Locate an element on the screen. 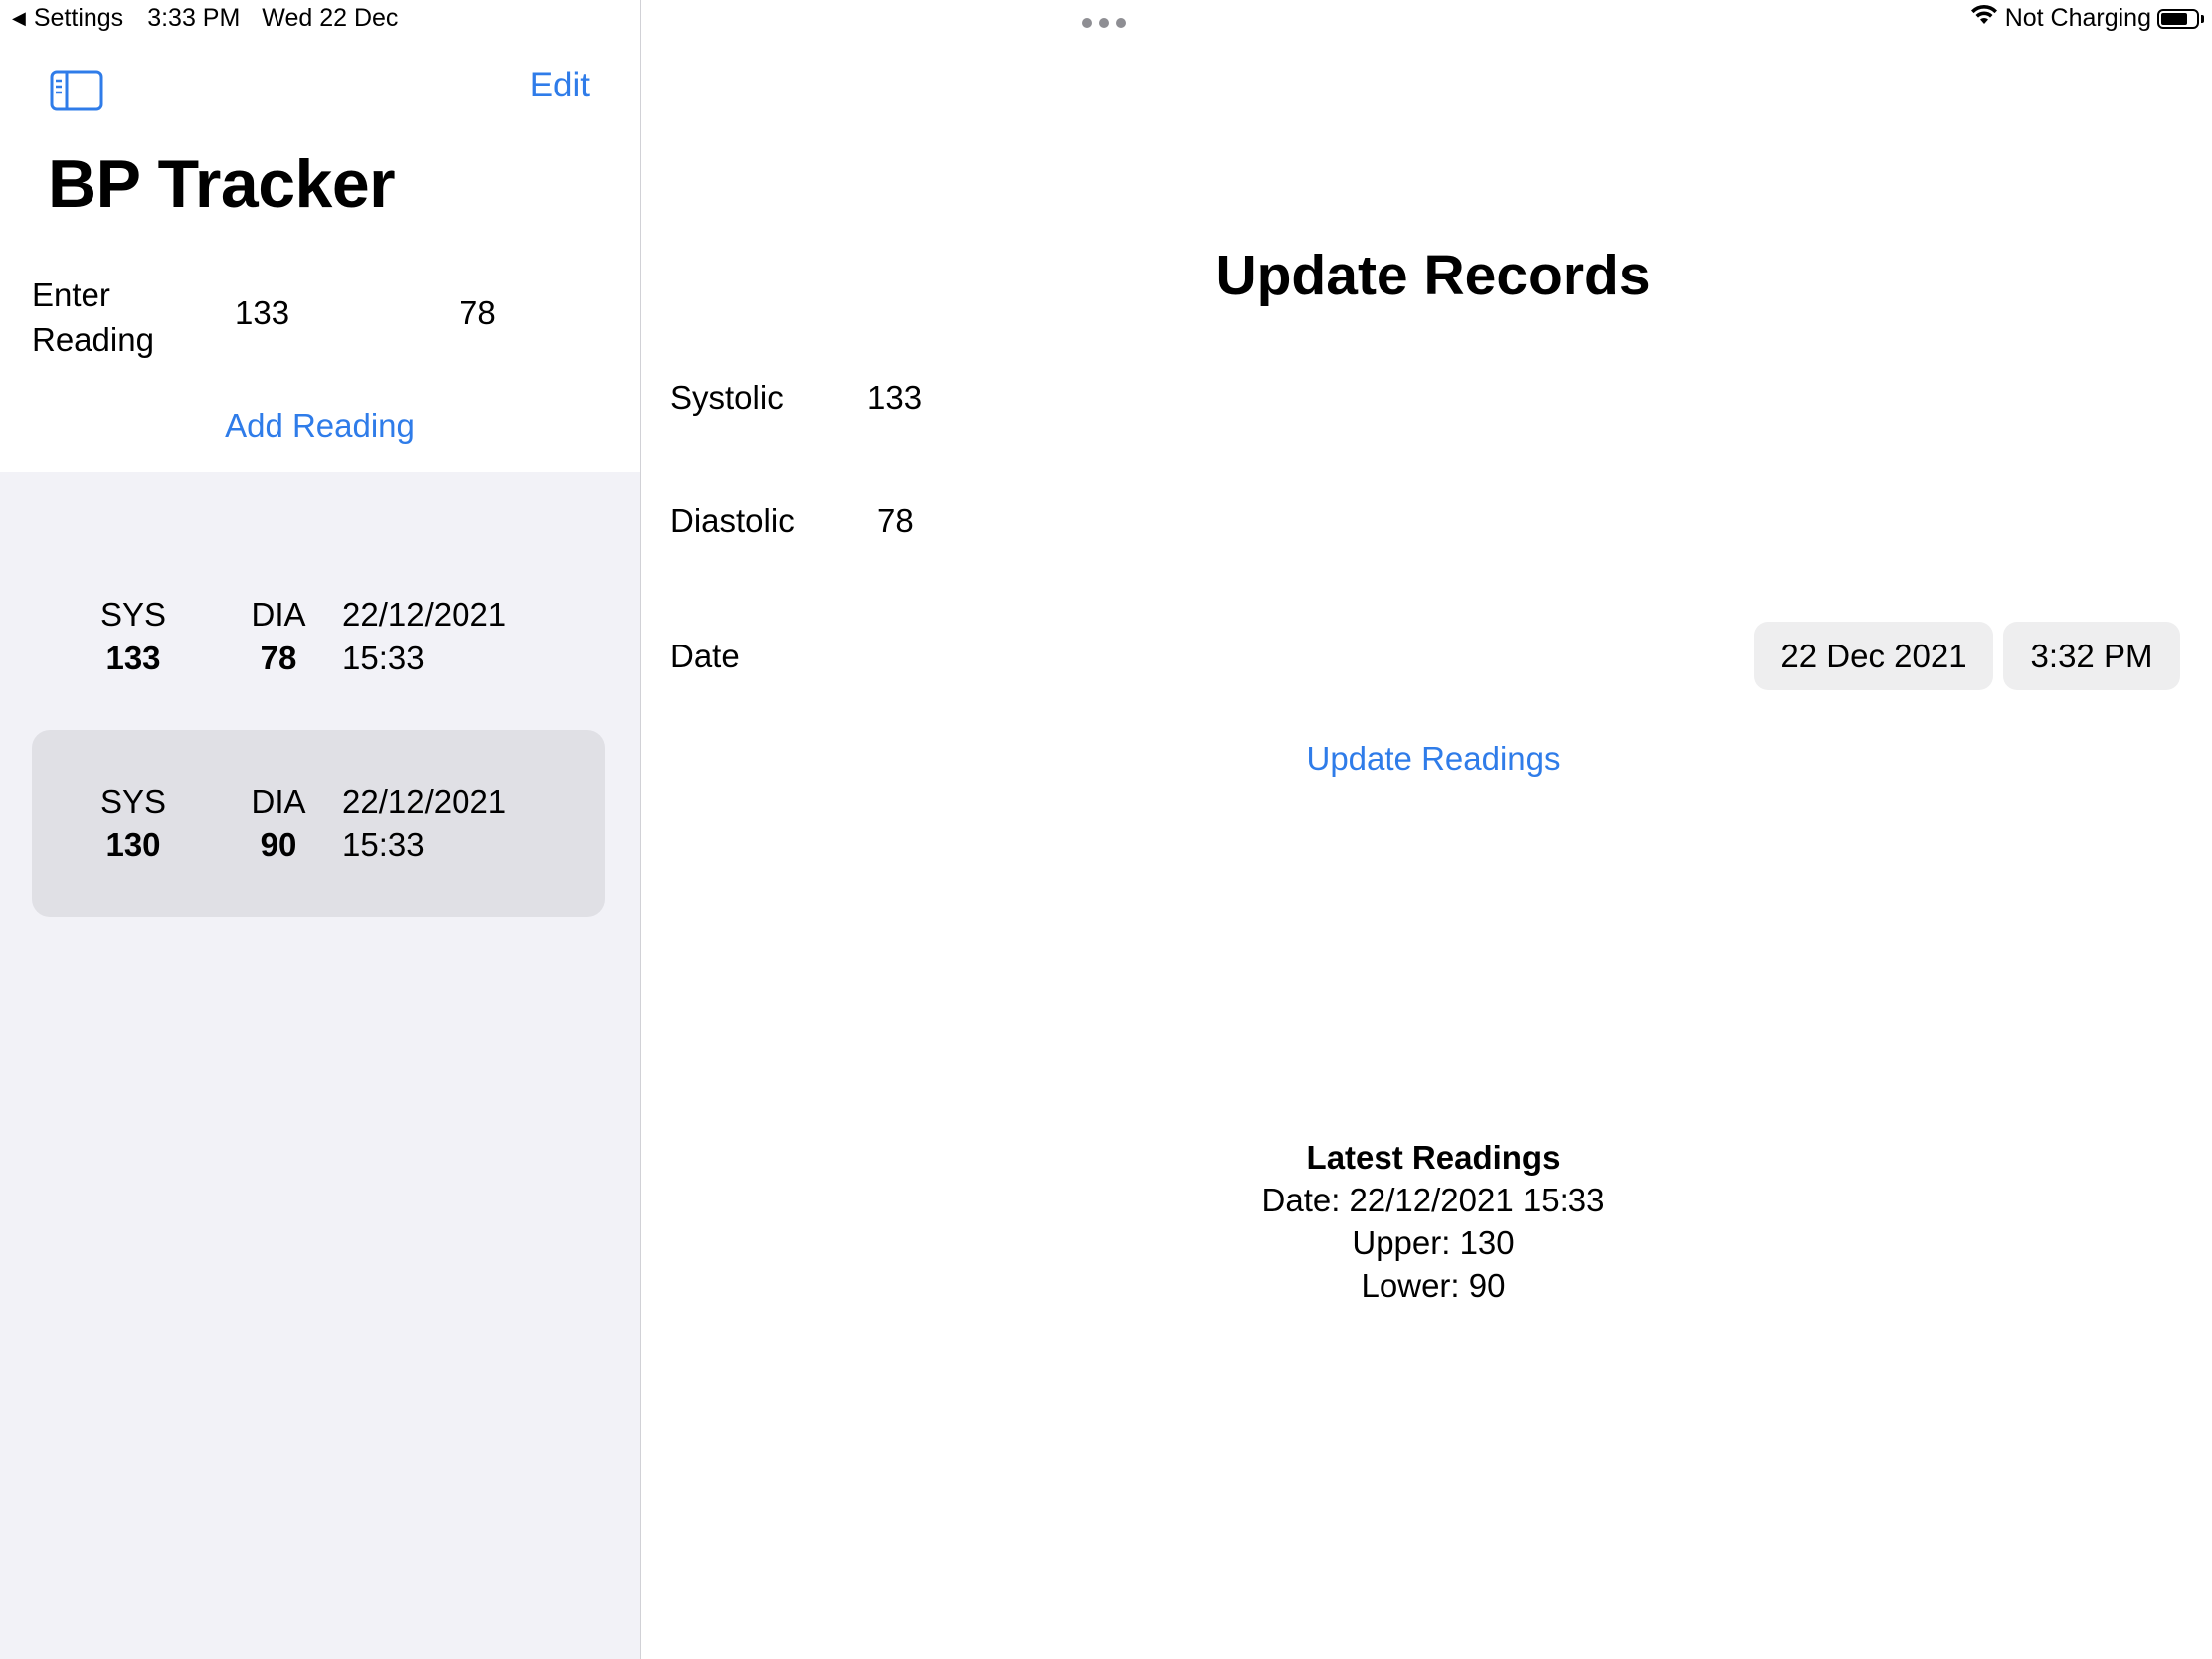 The image size is (2212, 1659). dia-column: DIA 90 is located at coordinates (278, 823).